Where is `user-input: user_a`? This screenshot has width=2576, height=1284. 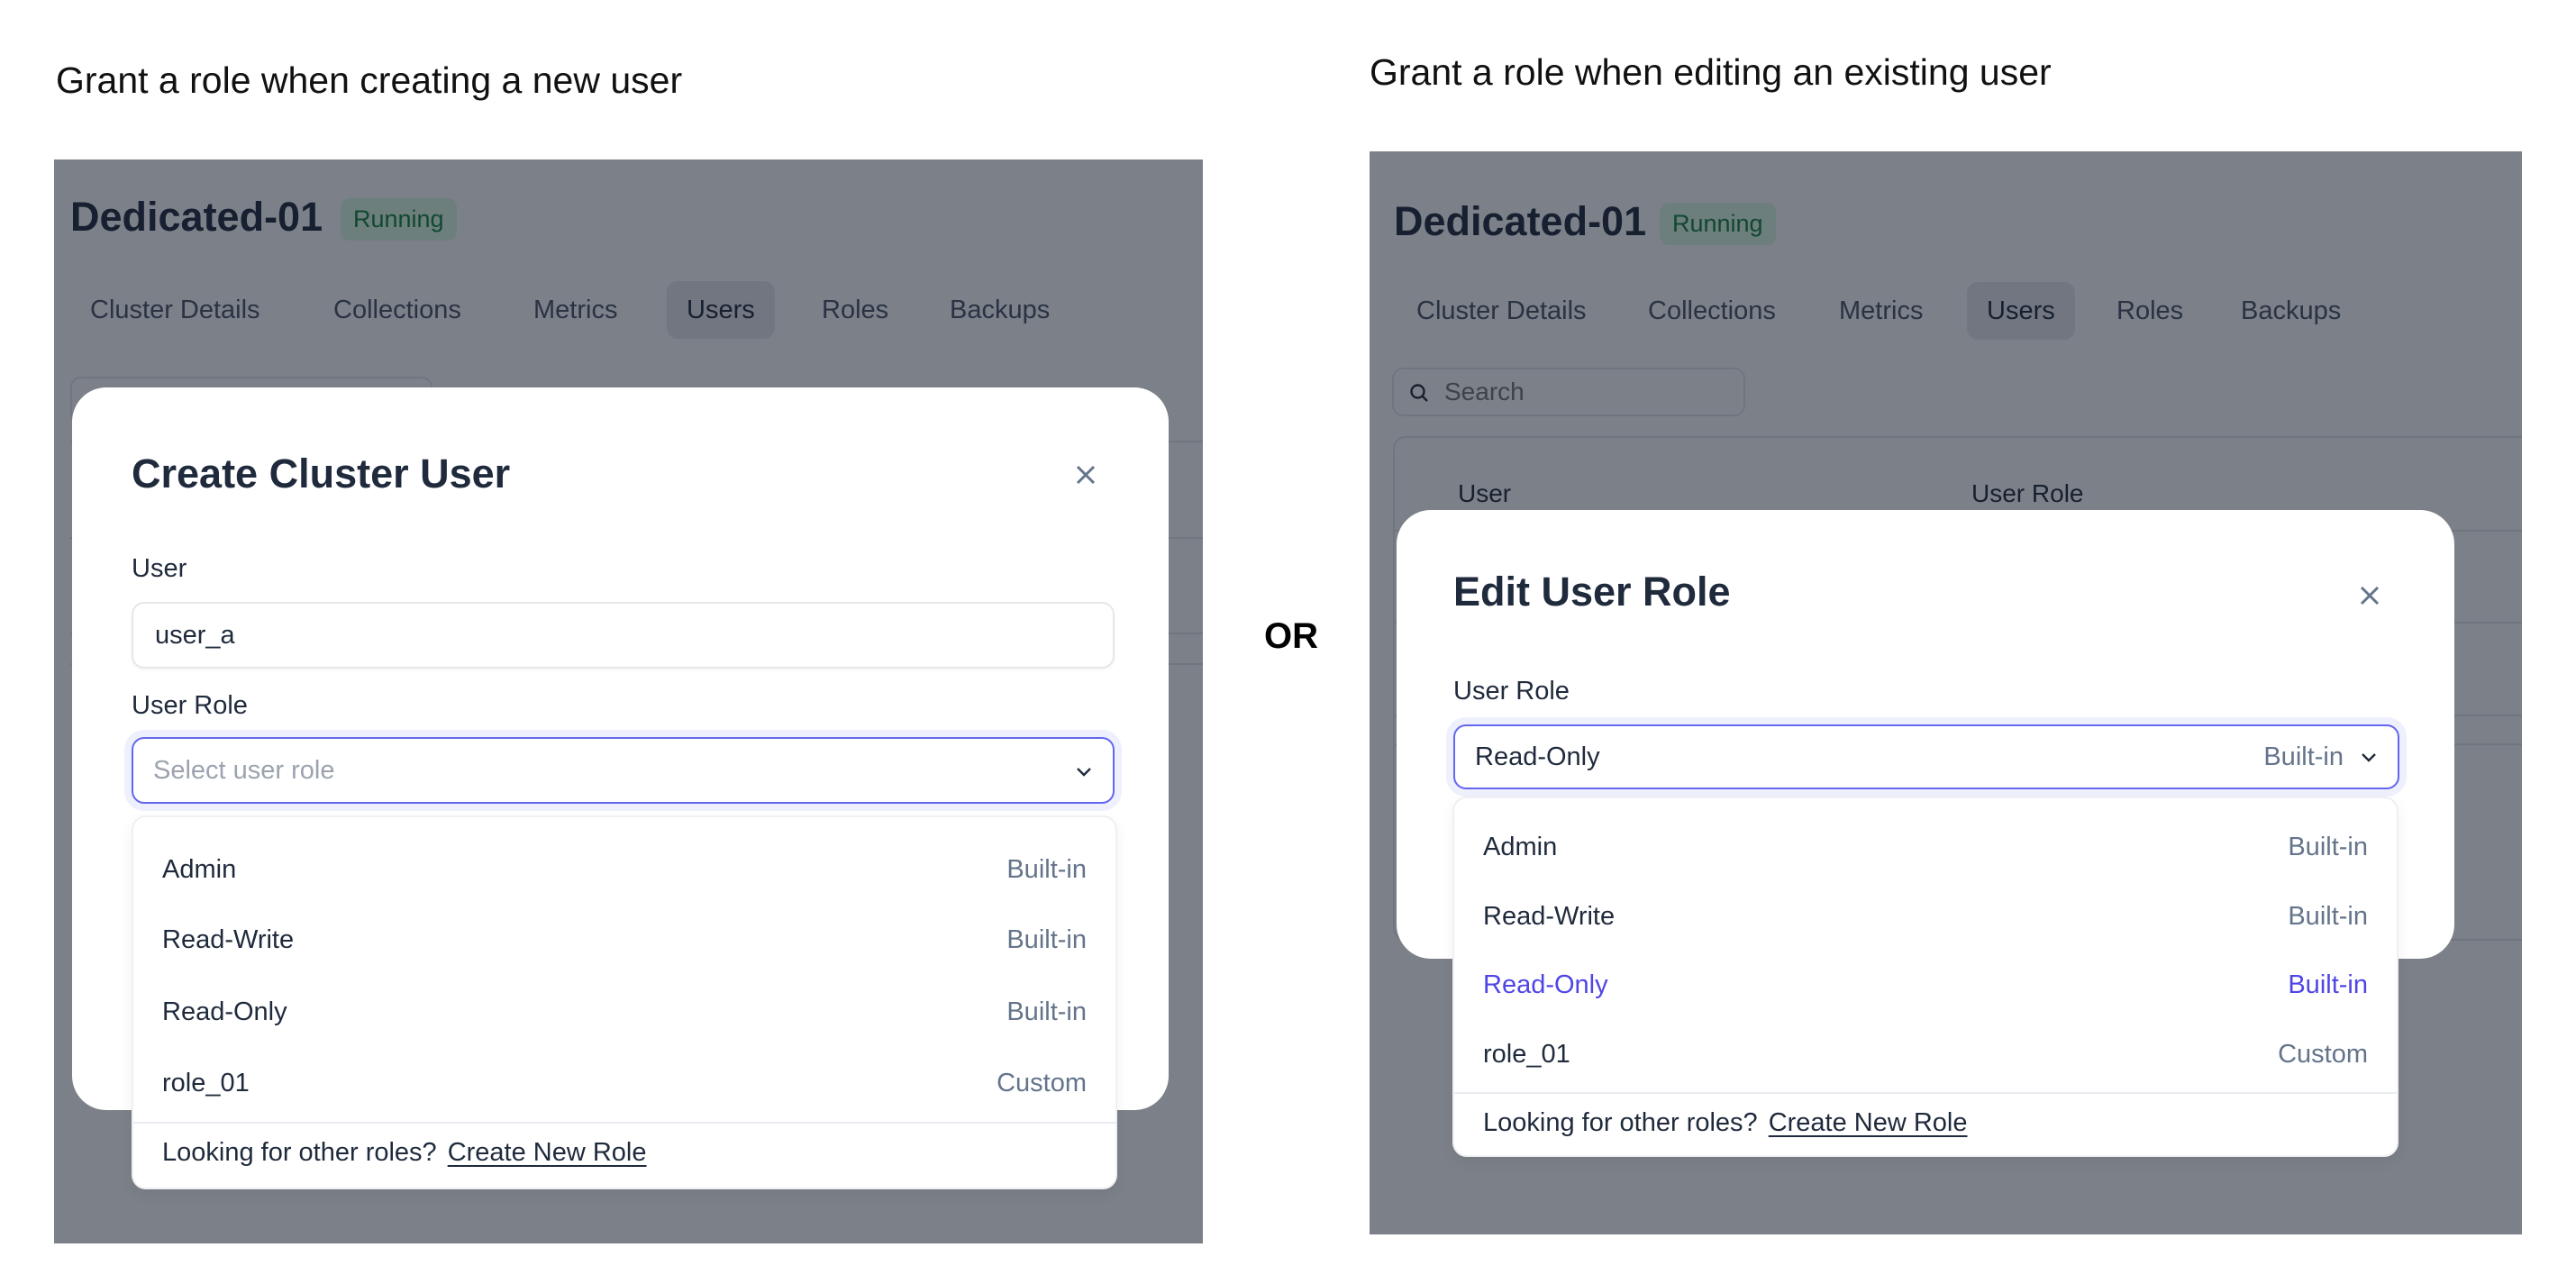
user-input: user_a is located at coordinates (623, 635).